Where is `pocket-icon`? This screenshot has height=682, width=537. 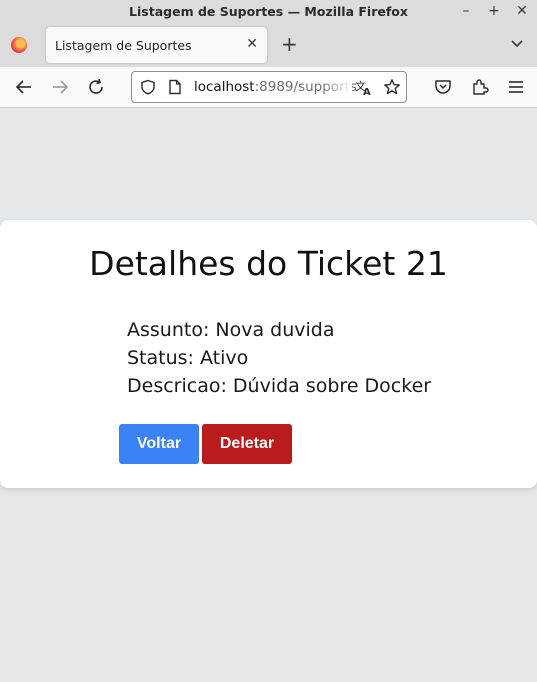
pocket-icon is located at coordinates (443, 87).